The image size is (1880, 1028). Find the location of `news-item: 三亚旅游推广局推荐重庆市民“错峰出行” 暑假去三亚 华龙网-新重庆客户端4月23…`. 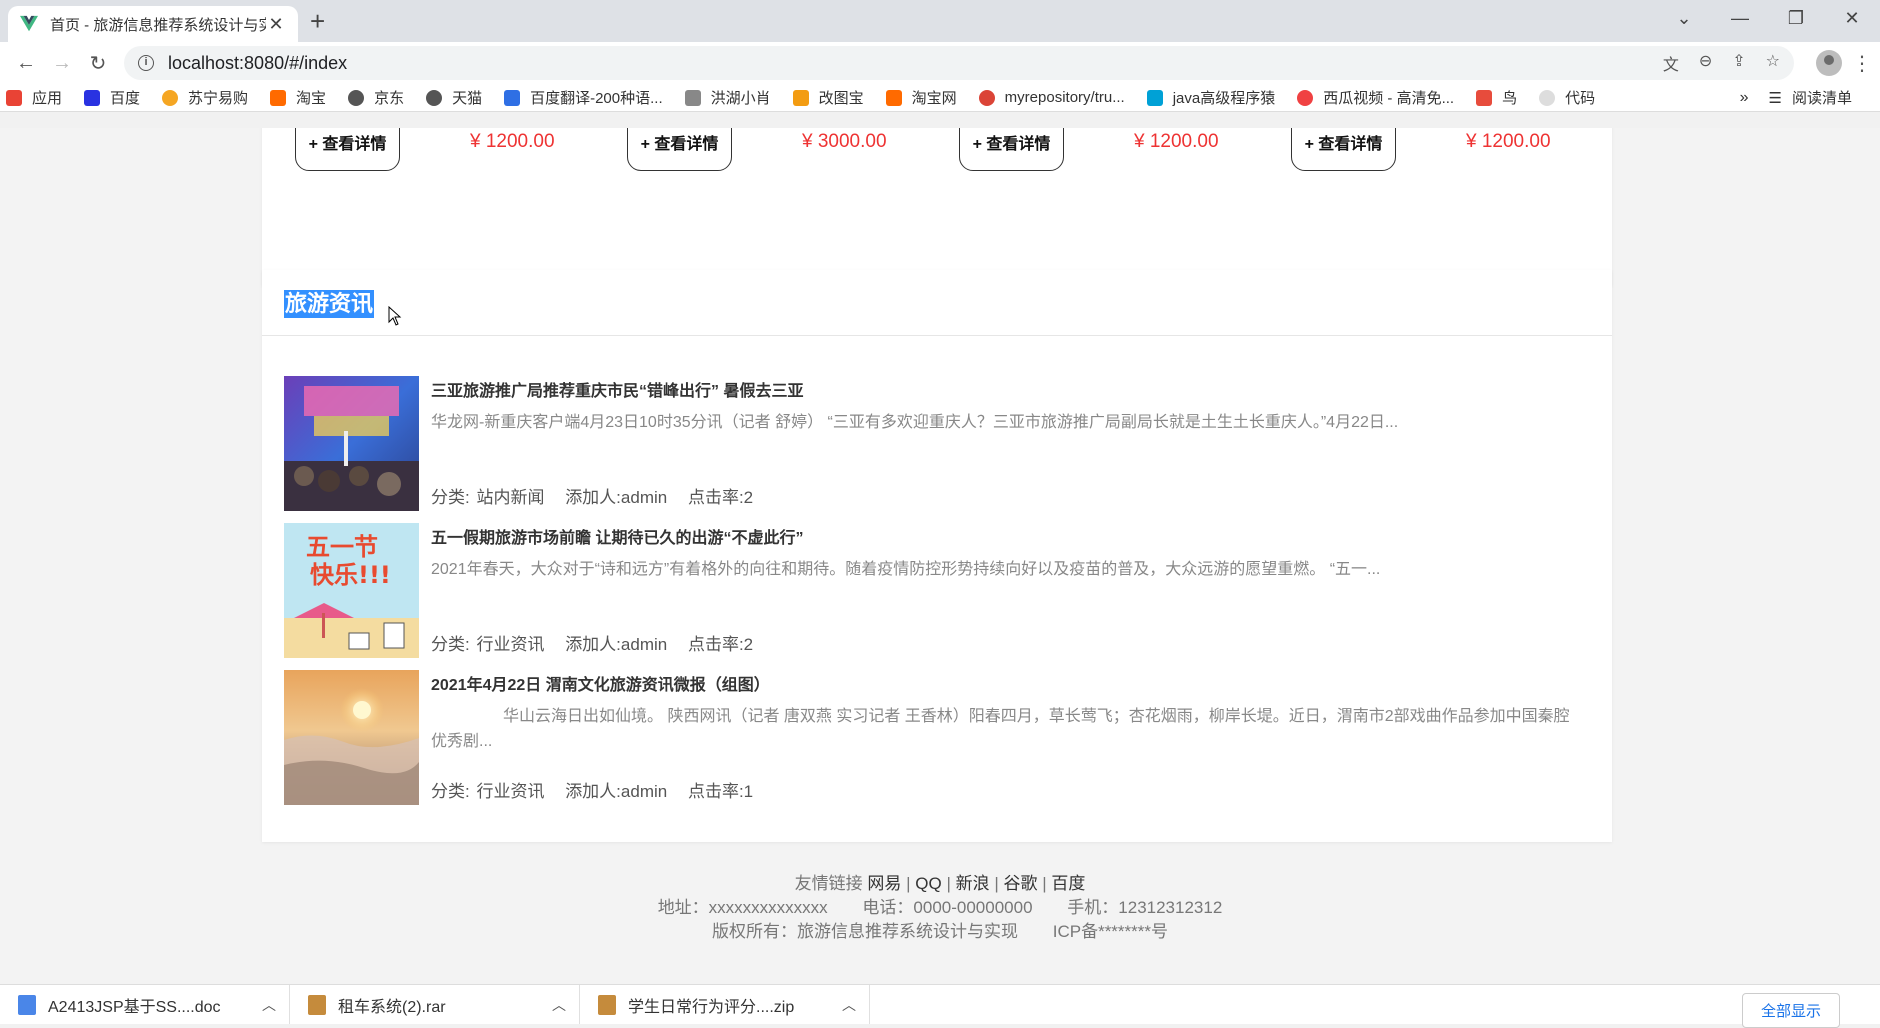

news-item: 三亚旅游推广局推荐重庆市民“错峰出行” 暑假去三亚 华龙网-新重庆客户端4月23… is located at coordinates (939, 444).